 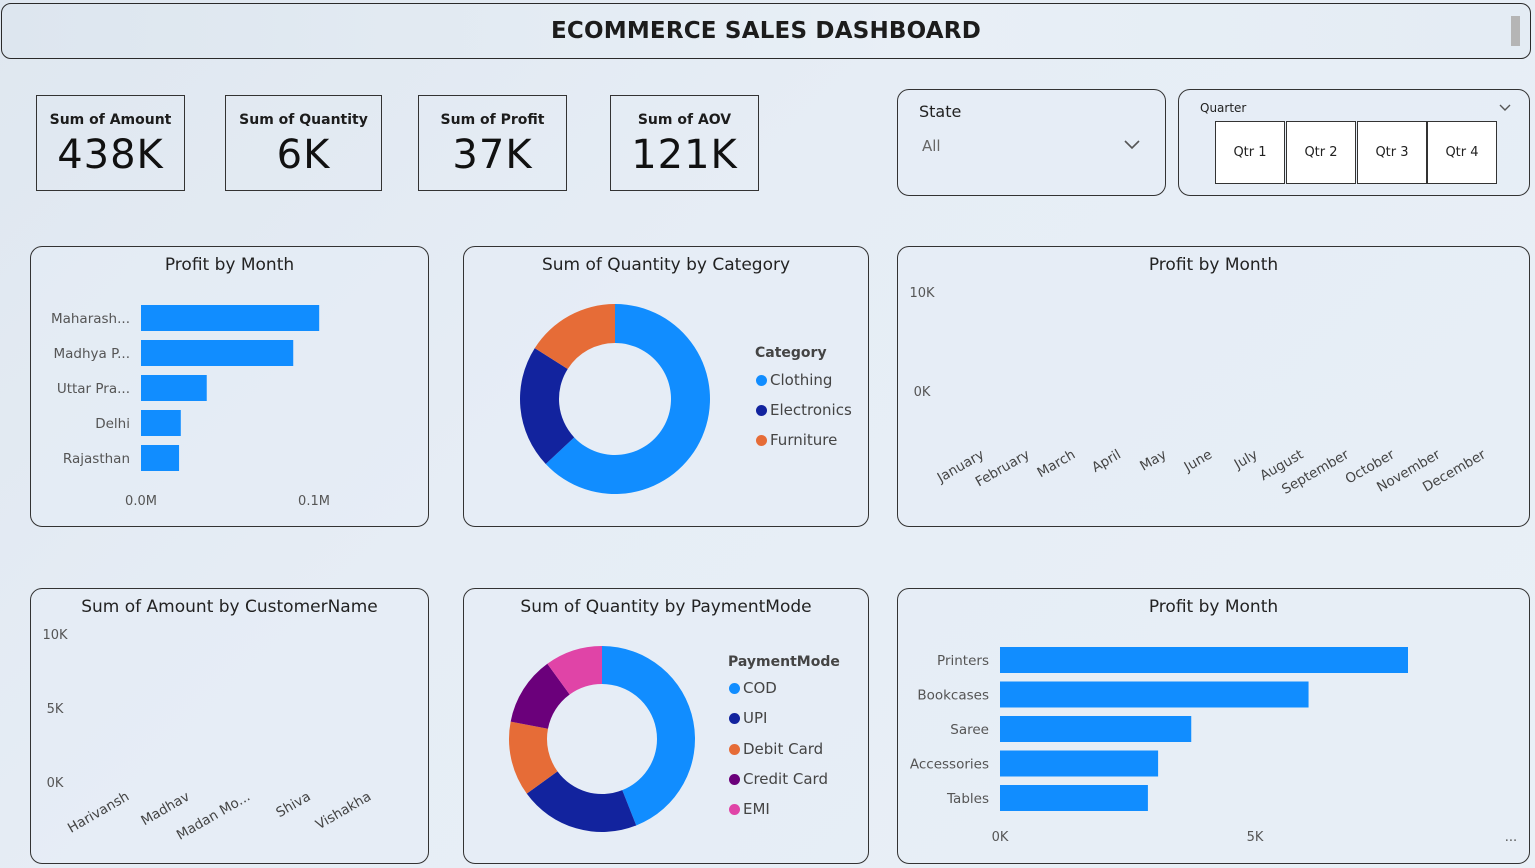 I want to click on category-label: April, so click(x=1106, y=461).